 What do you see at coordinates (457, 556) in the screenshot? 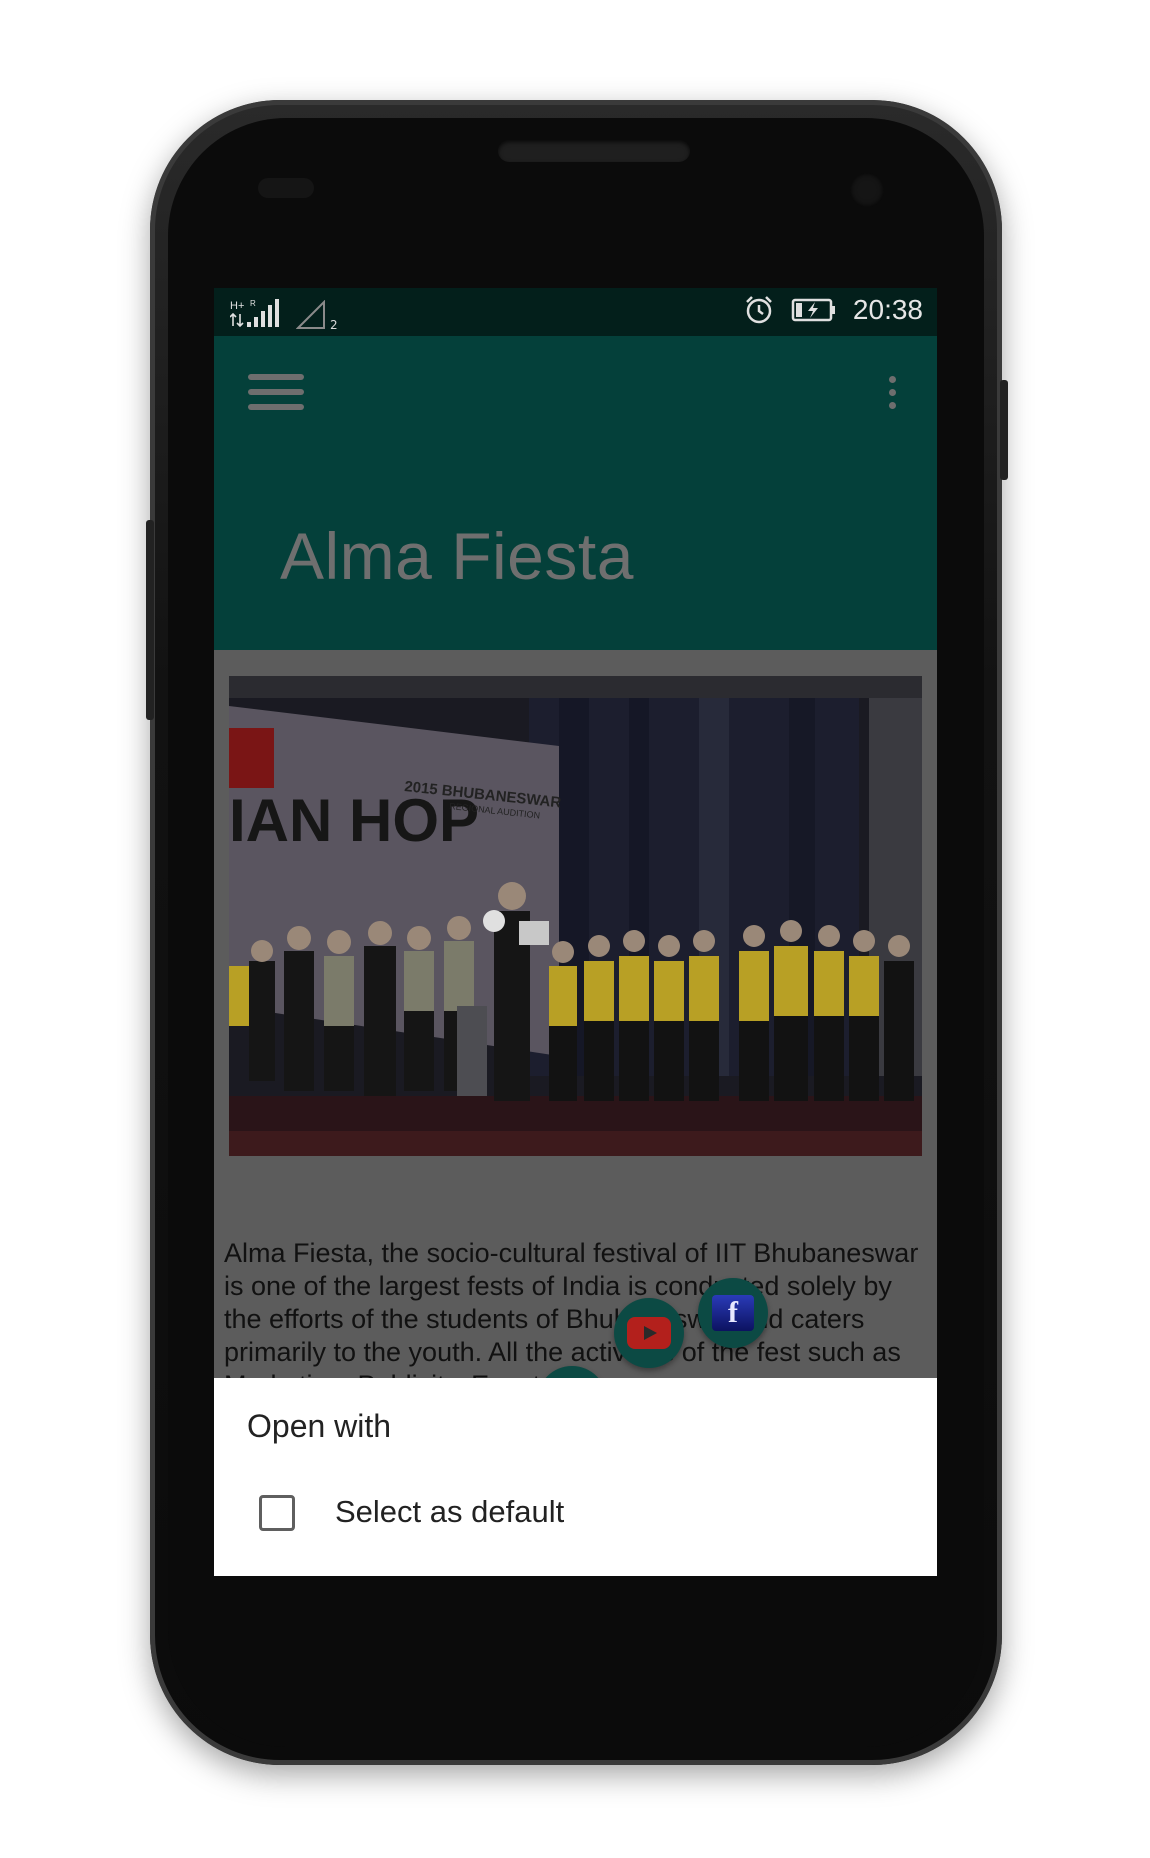
I see `page-title: Alma Fiesta` at bounding box center [457, 556].